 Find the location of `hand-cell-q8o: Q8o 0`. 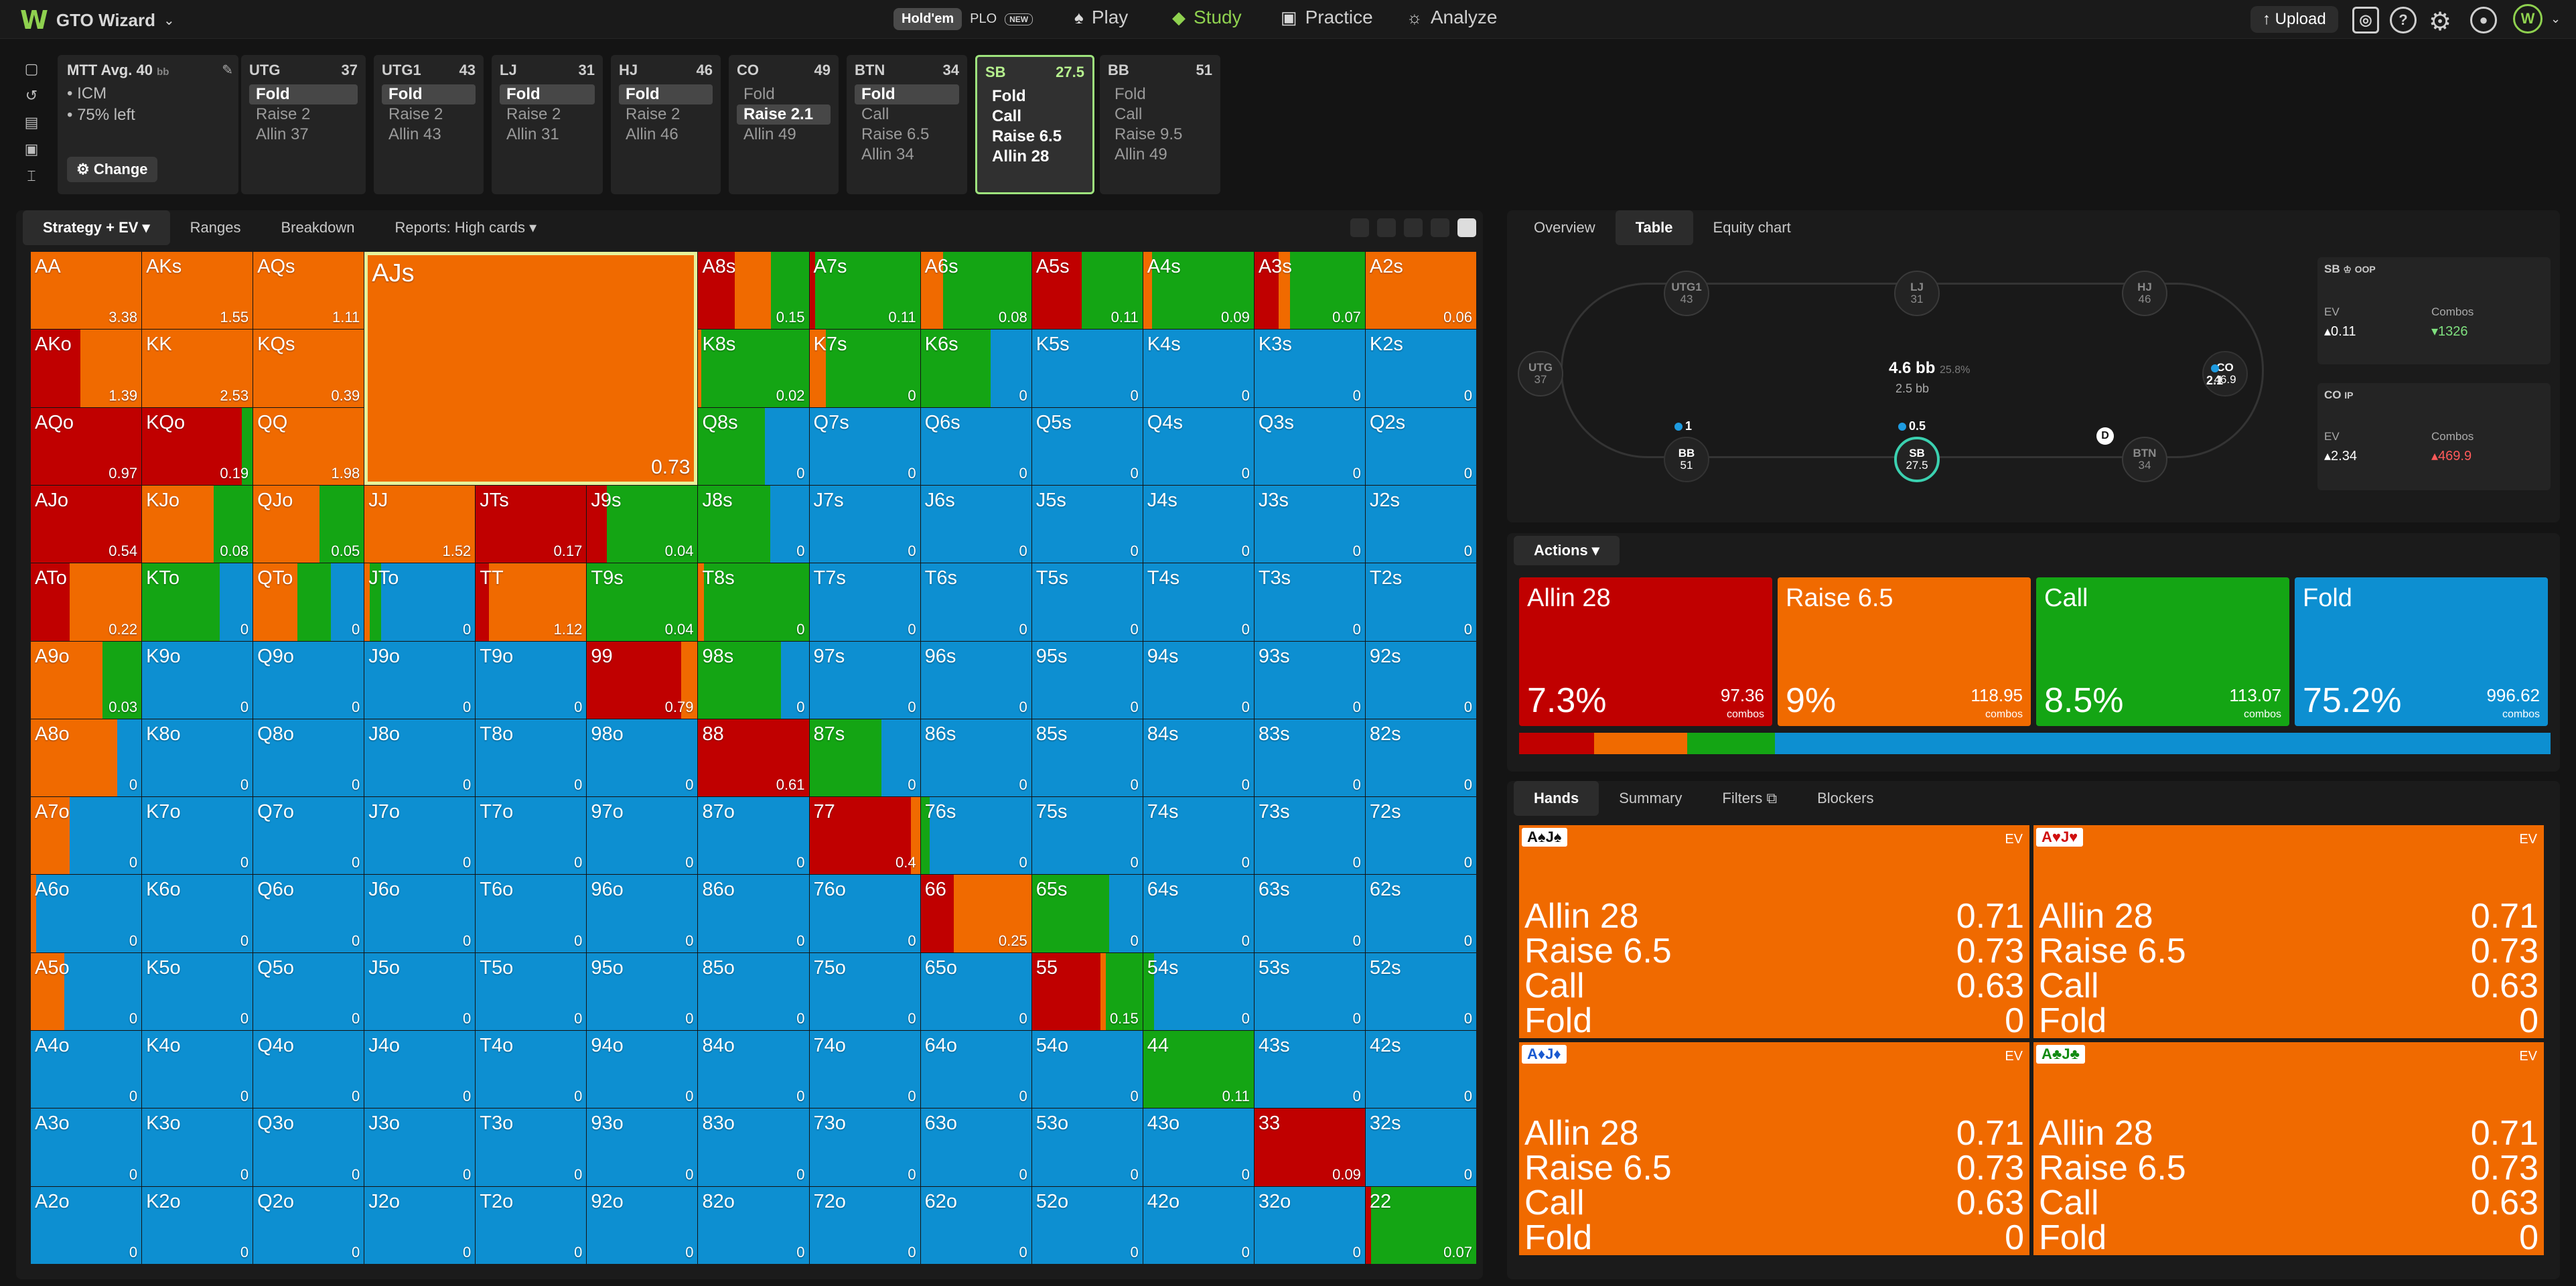

hand-cell-q8o: Q8o 0 is located at coordinates (308, 758).